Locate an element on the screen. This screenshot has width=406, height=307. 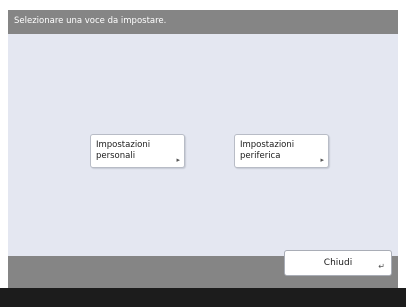
enter-icon: ↵ is located at coordinates (381, 266).